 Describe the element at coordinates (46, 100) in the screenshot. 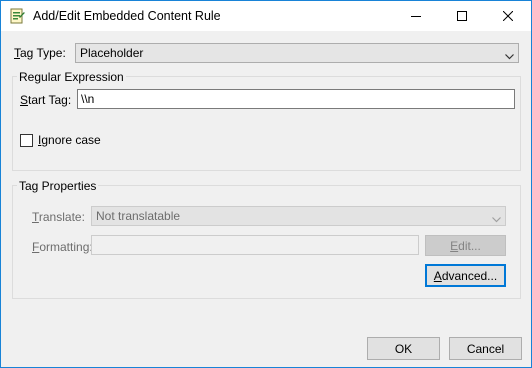

I see `start-tag-label: Start Tag:` at that location.